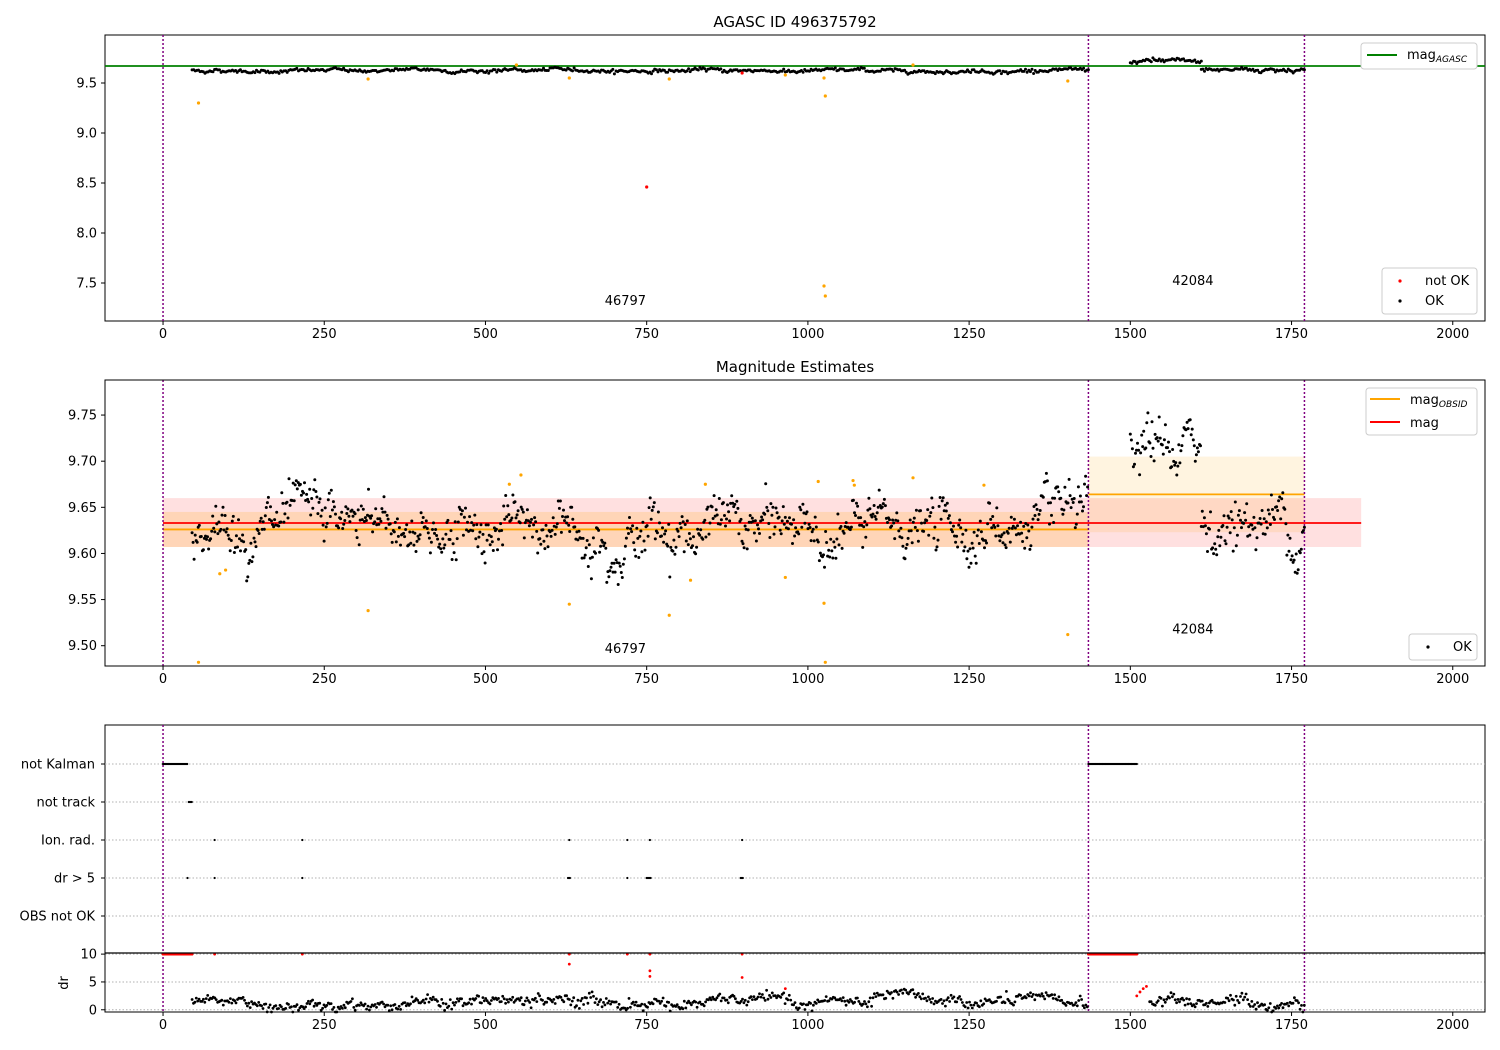 The image size is (1500, 1050). Describe the element at coordinates (1192, 281) in the screenshot. I see `obsid-label: 42084` at that location.